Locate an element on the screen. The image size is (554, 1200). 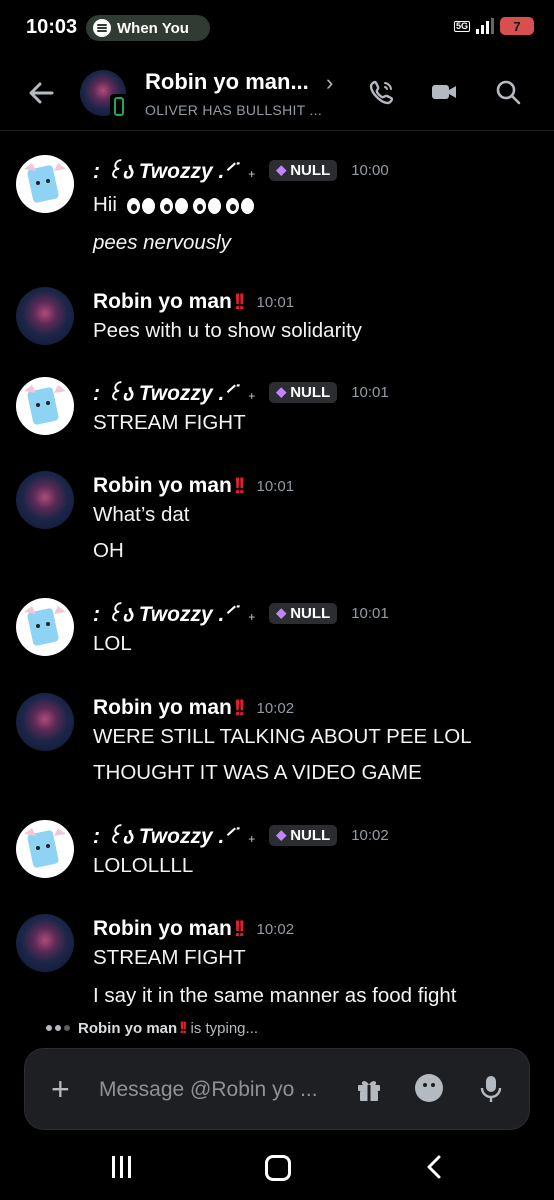
phone-icon is located at coordinates (382, 92).